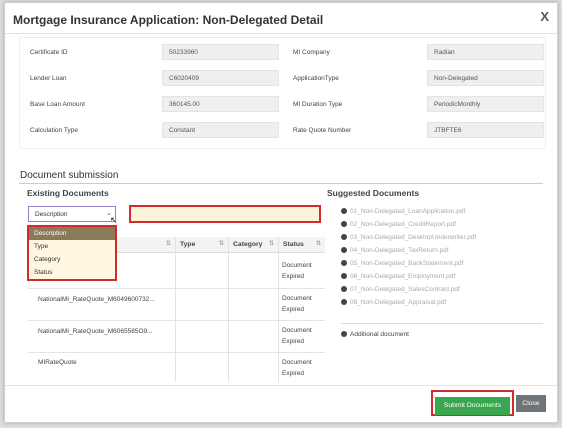  I want to click on close-icon: X, so click(544, 16).